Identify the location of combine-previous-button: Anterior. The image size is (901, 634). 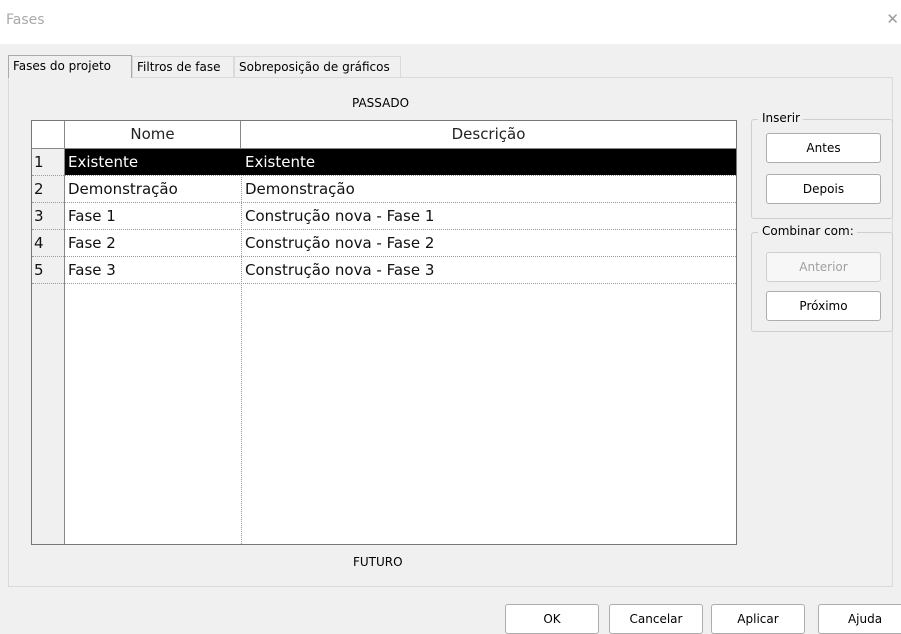
(823, 267).